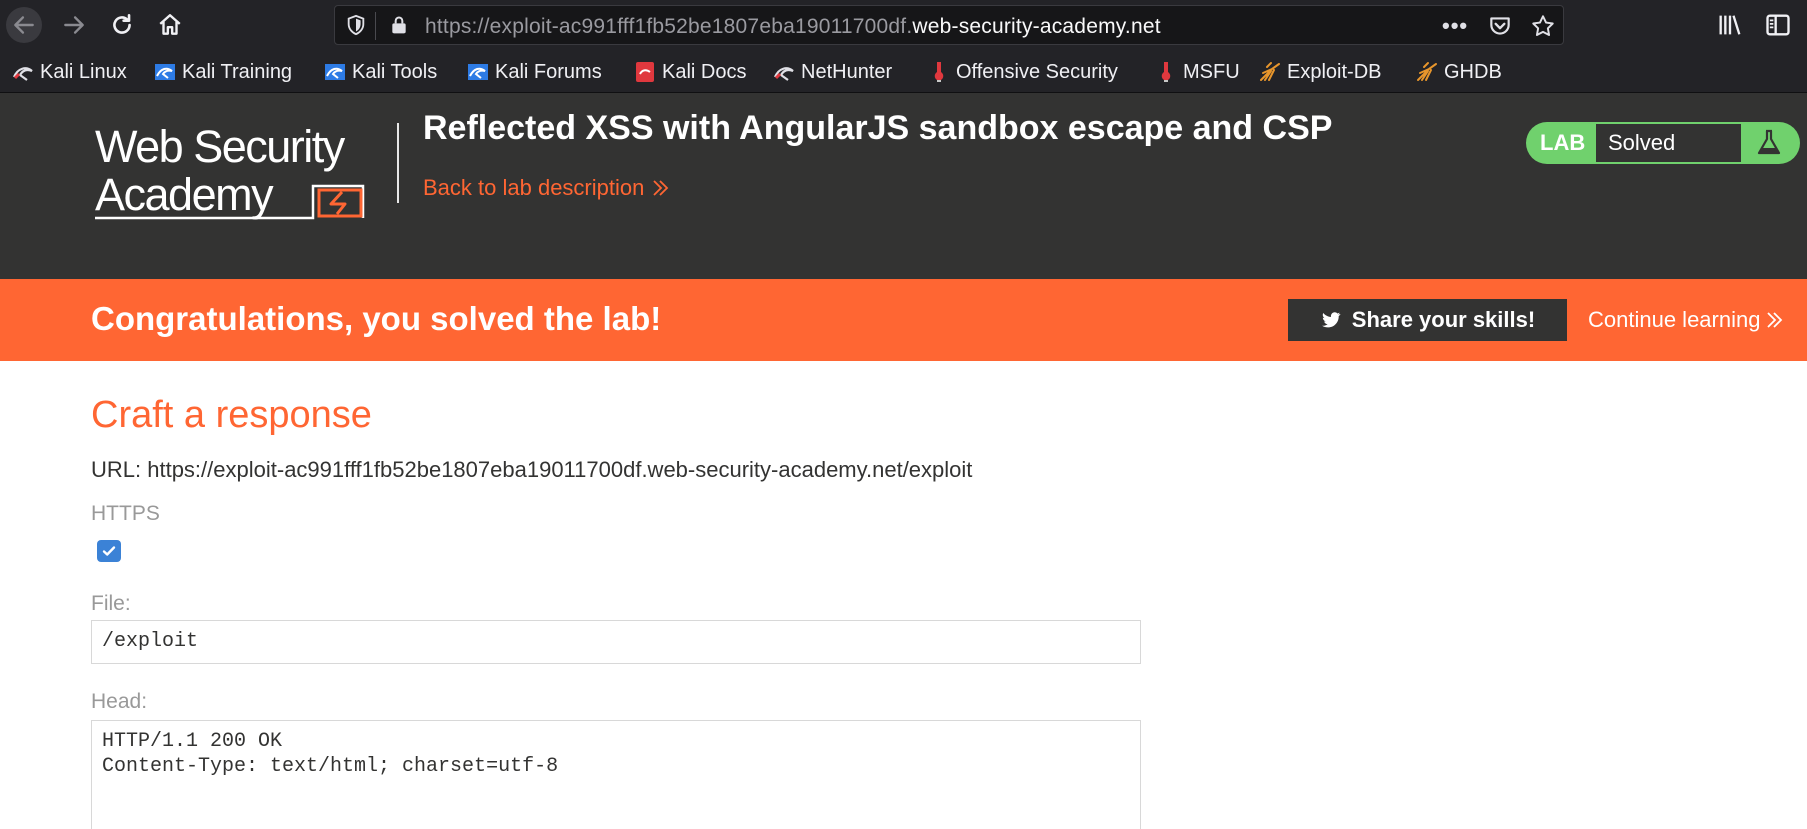 The image size is (1807, 829). What do you see at coordinates (616, 642) in the screenshot?
I see `file-input: /exploit` at bounding box center [616, 642].